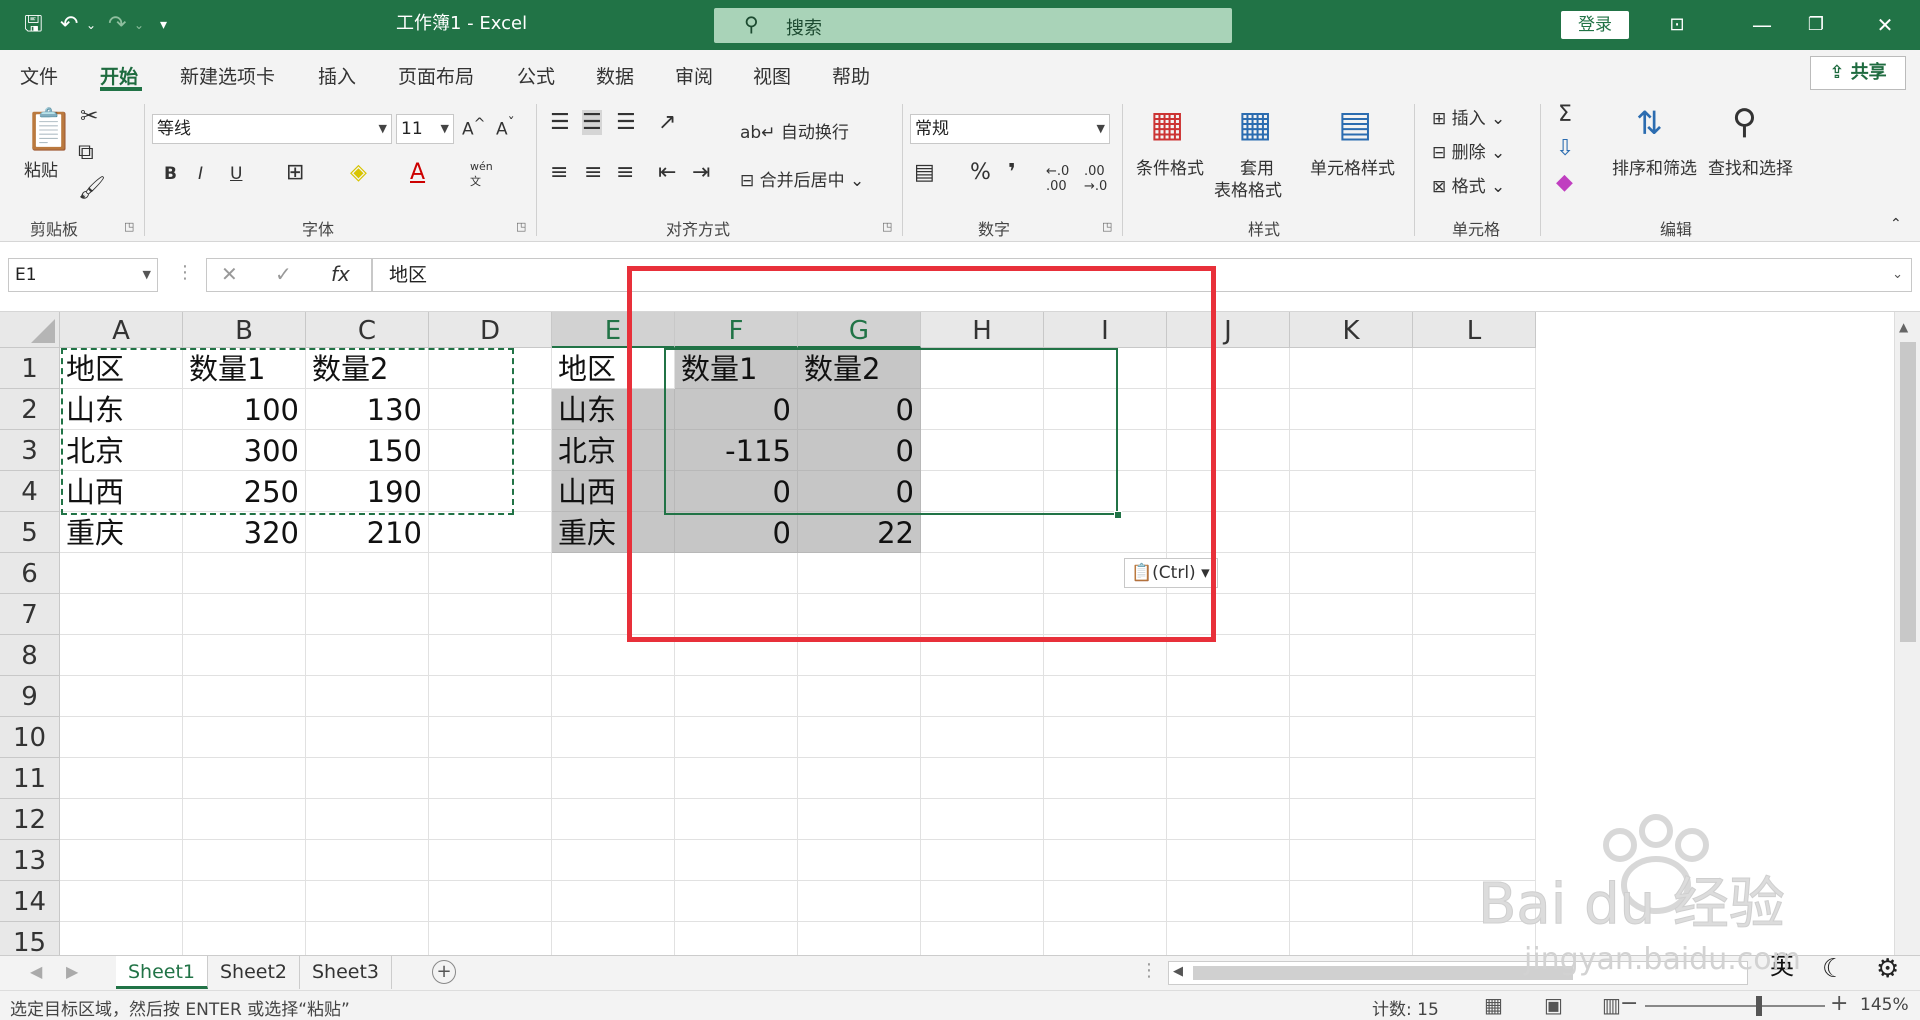 The image size is (1920, 1020). I want to click on paste-icon: 📋, so click(49, 129).